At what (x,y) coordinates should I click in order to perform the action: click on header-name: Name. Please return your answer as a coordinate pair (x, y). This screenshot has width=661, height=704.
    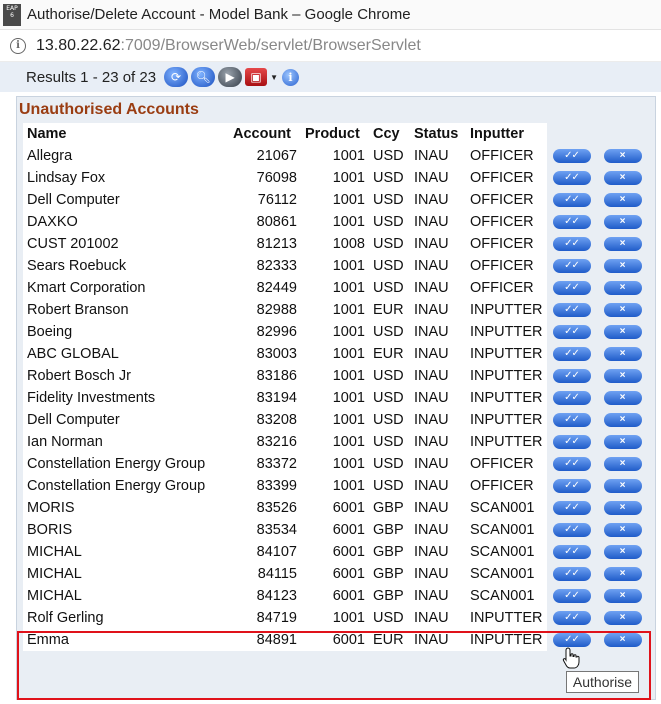
    Looking at the image, I should click on (126, 134).